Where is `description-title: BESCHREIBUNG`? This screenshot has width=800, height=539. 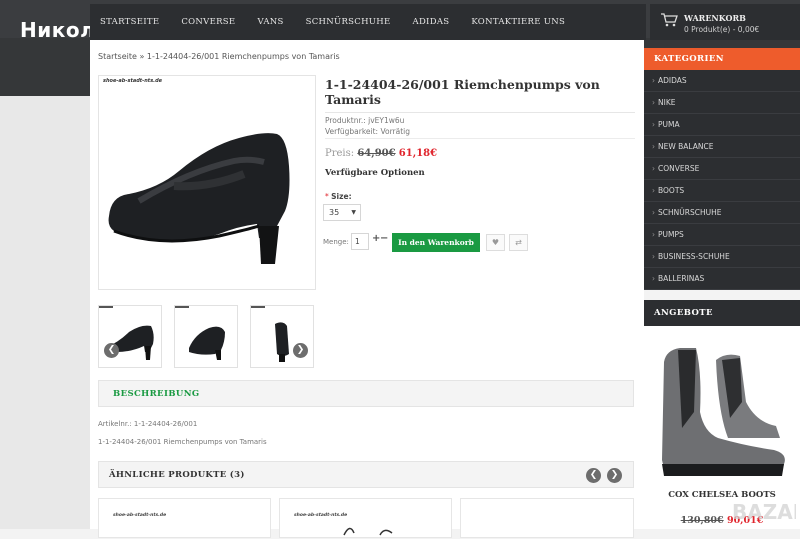 description-title: BESCHREIBUNG is located at coordinates (156, 394).